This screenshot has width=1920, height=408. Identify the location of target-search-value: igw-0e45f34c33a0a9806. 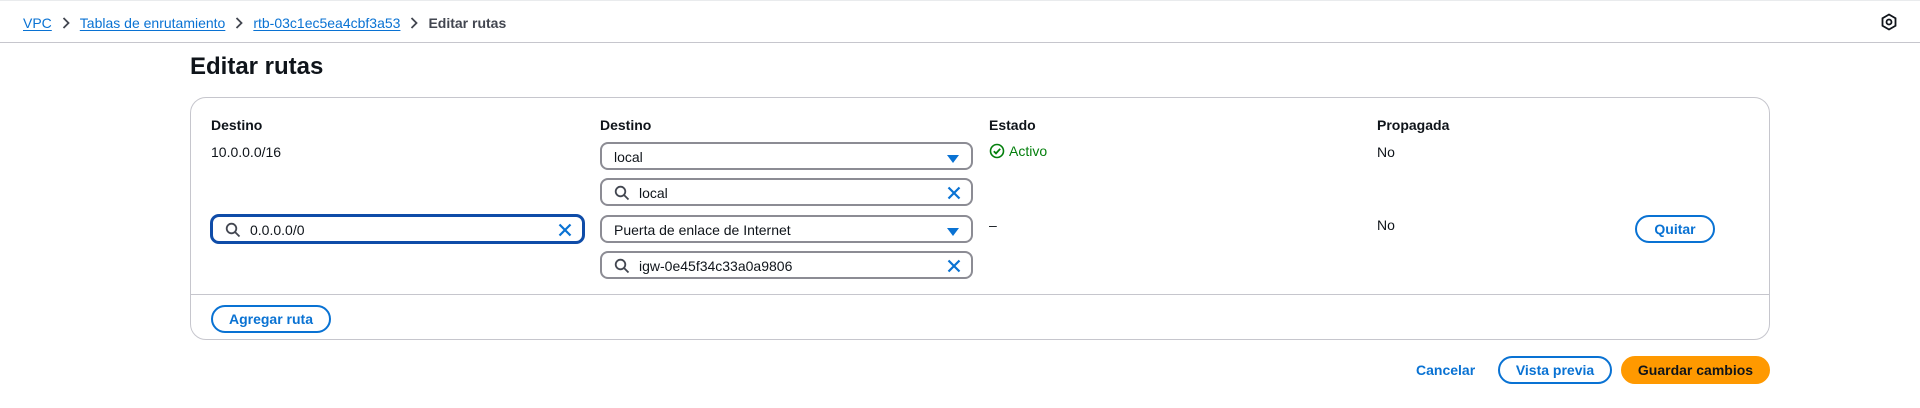
(716, 266).